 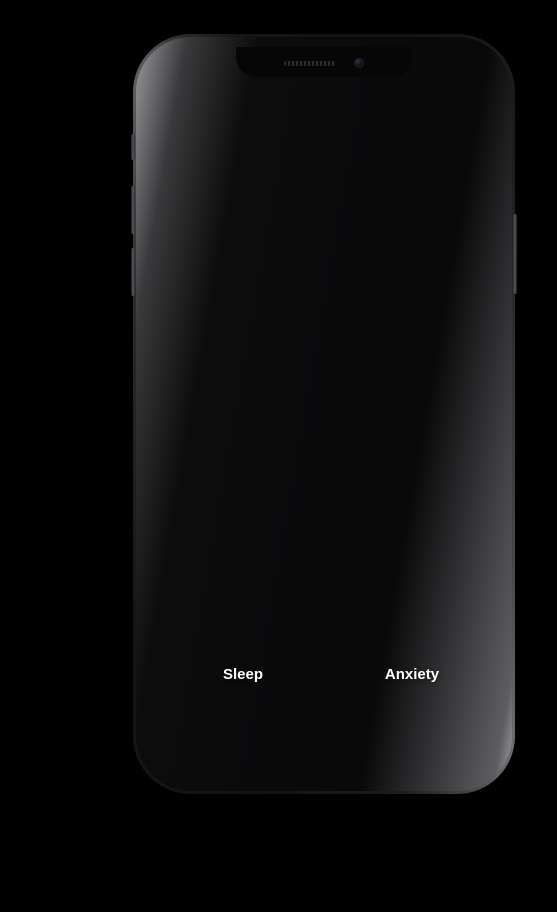 What do you see at coordinates (515, 254) in the screenshot?
I see `power-button` at bounding box center [515, 254].